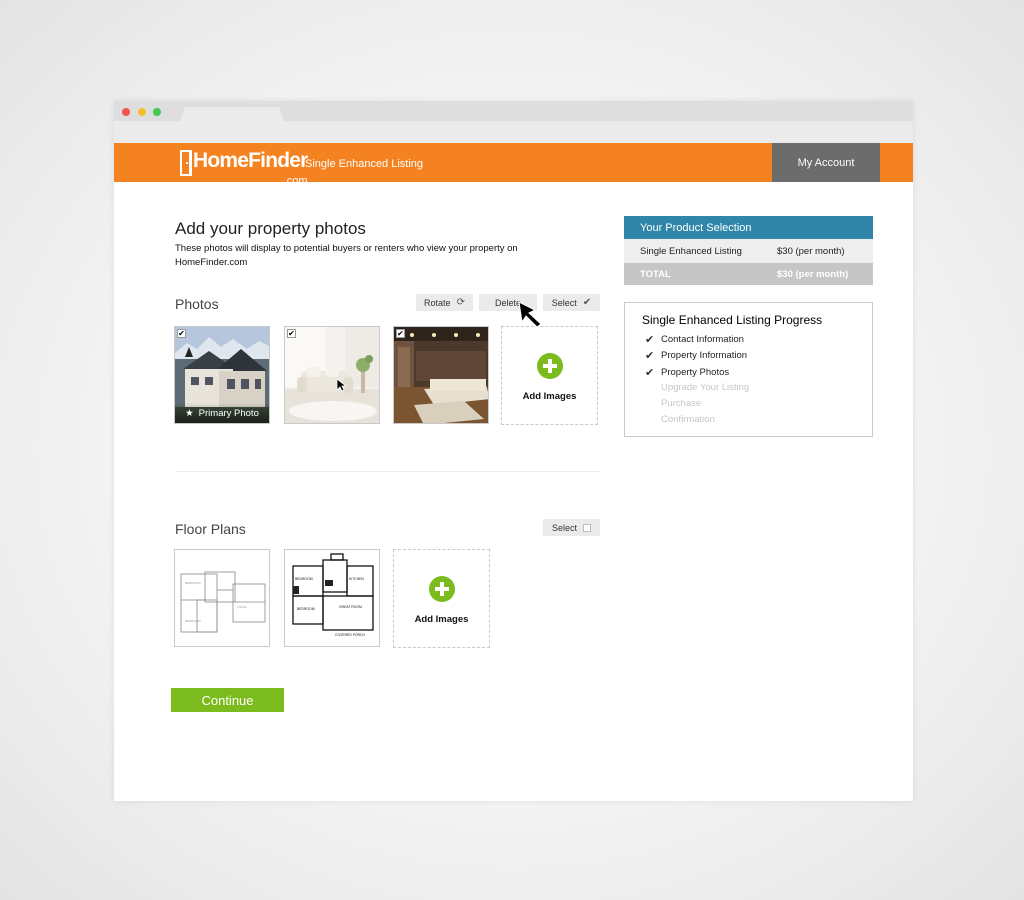 The height and width of the screenshot is (900, 1024). What do you see at coordinates (826, 162) in the screenshot?
I see `my-account-button: My Account` at bounding box center [826, 162].